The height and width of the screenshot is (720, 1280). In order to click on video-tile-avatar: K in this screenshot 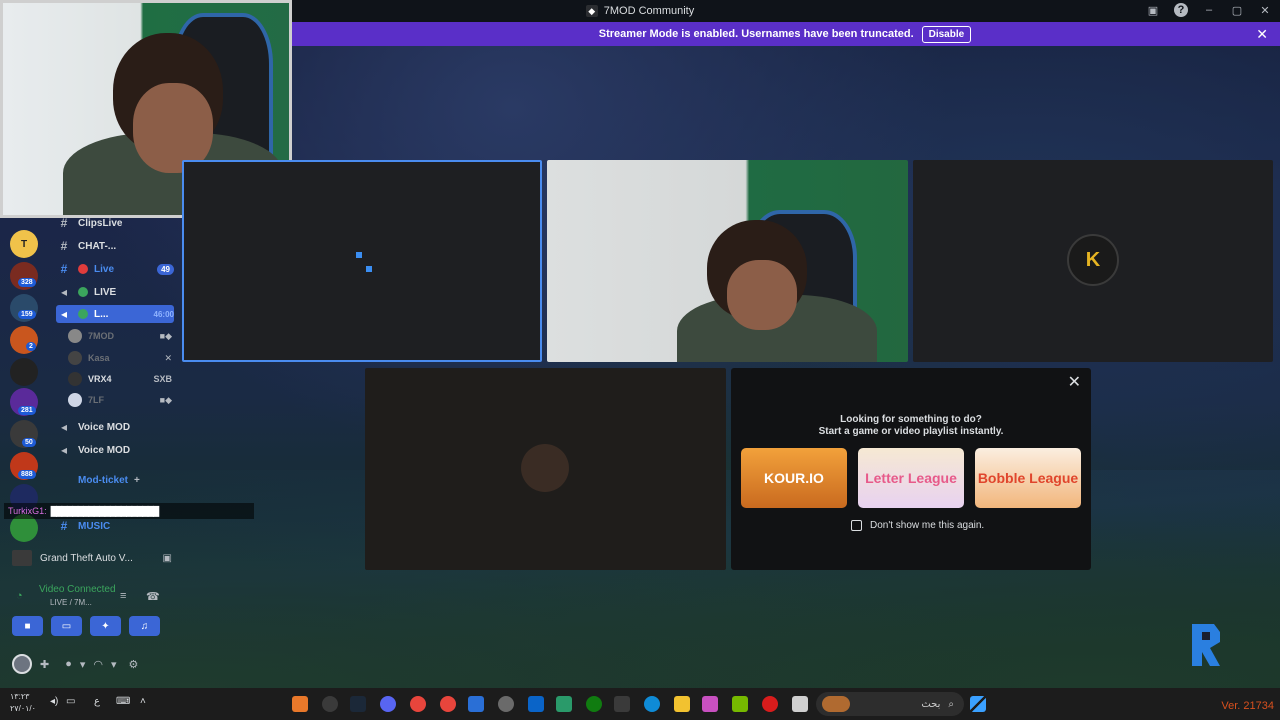, I will do `click(1093, 261)`.